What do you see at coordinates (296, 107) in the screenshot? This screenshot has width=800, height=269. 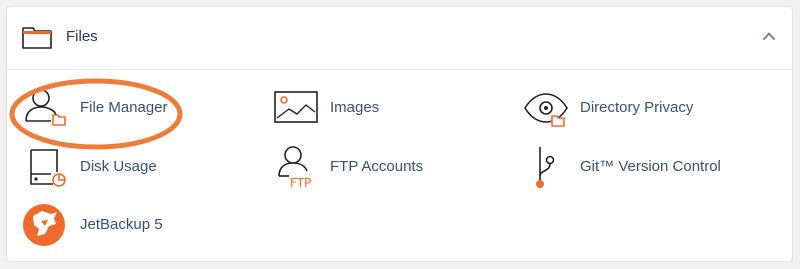 I see `image-icon` at bounding box center [296, 107].